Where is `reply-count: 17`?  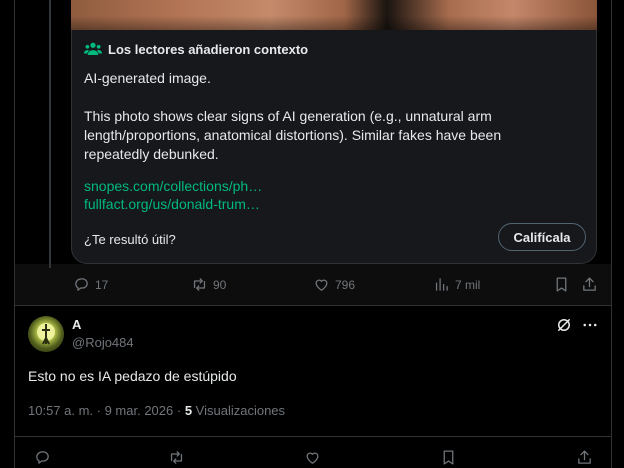 reply-count: 17 is located at coordinates (102, 284).